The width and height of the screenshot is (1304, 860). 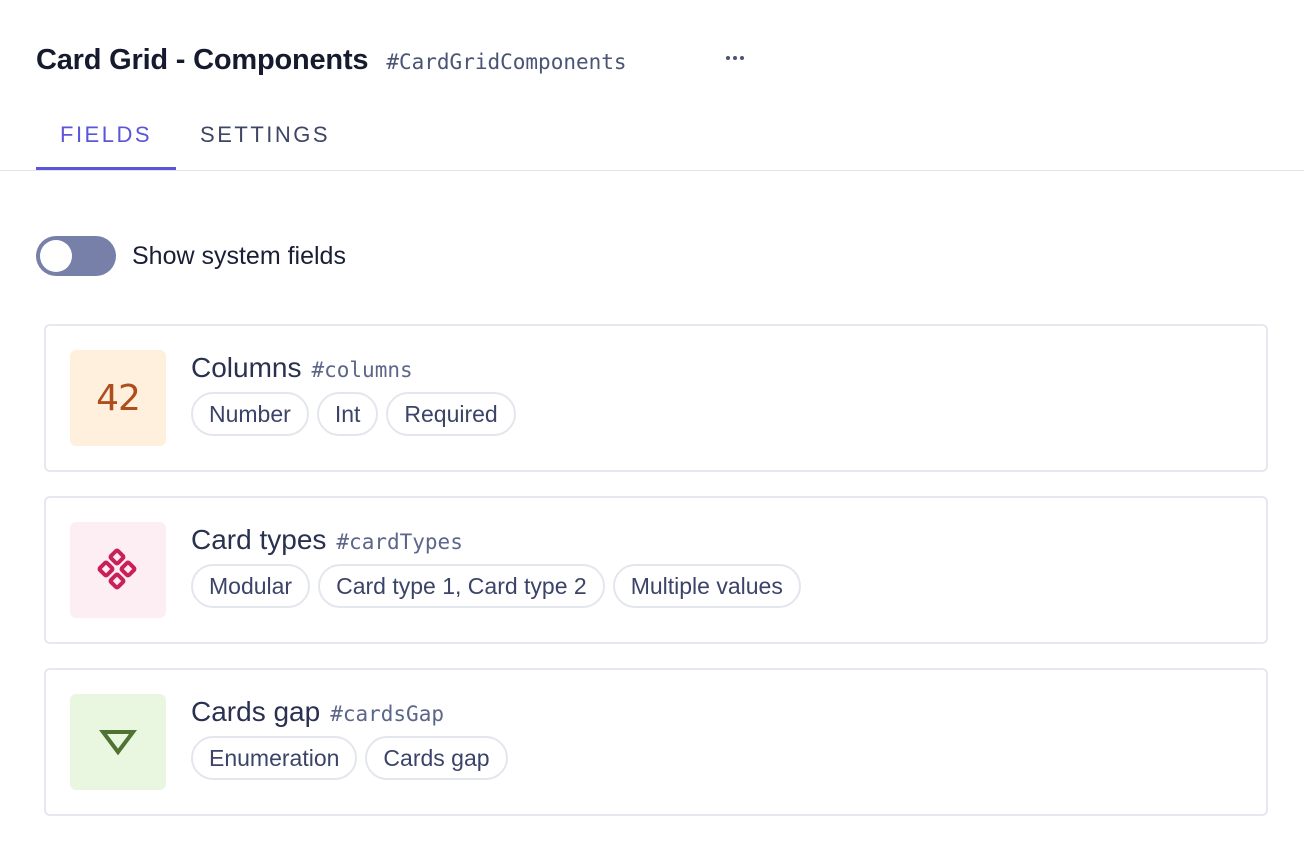 What do you see at coordinates (251, 586) in the screenshot?
I see `field-tag: Modular` at bounding box center [251, 586].